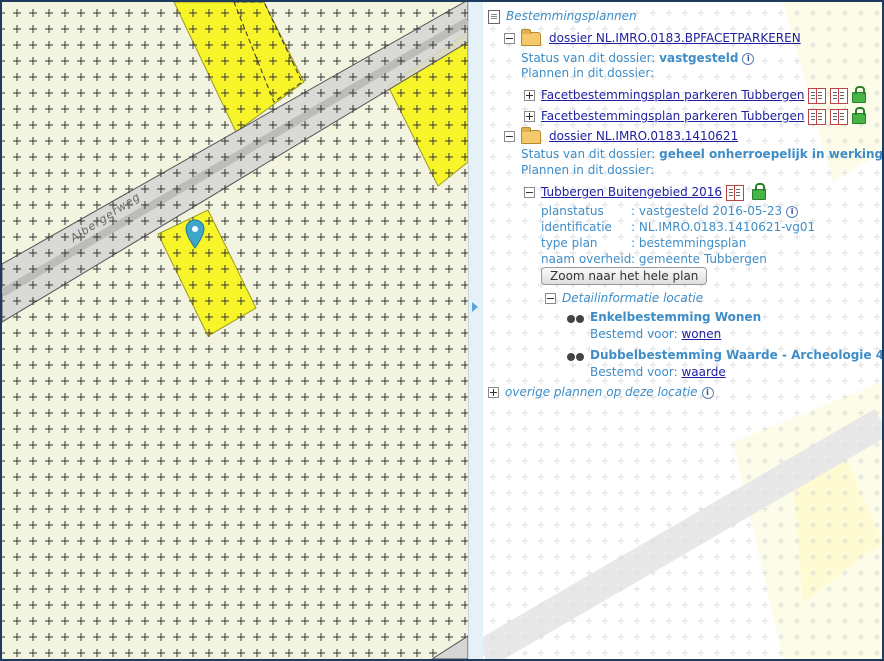 The height and width of the screenshot is (661, 884). I want to click on dossier-1: dossier NL.IMRO.0183.BPFACETPARKEREN, so click(652, 37).